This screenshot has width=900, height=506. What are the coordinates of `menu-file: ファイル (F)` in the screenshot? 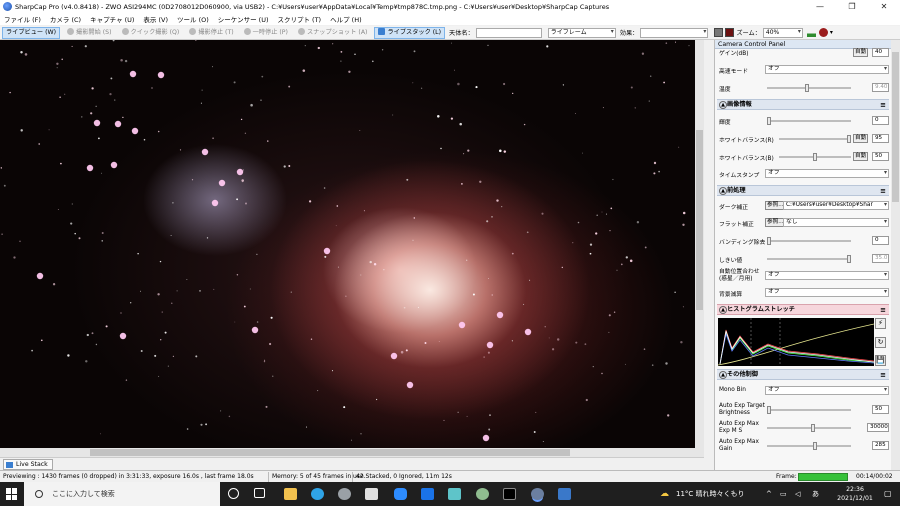 It's located at (22, 19).